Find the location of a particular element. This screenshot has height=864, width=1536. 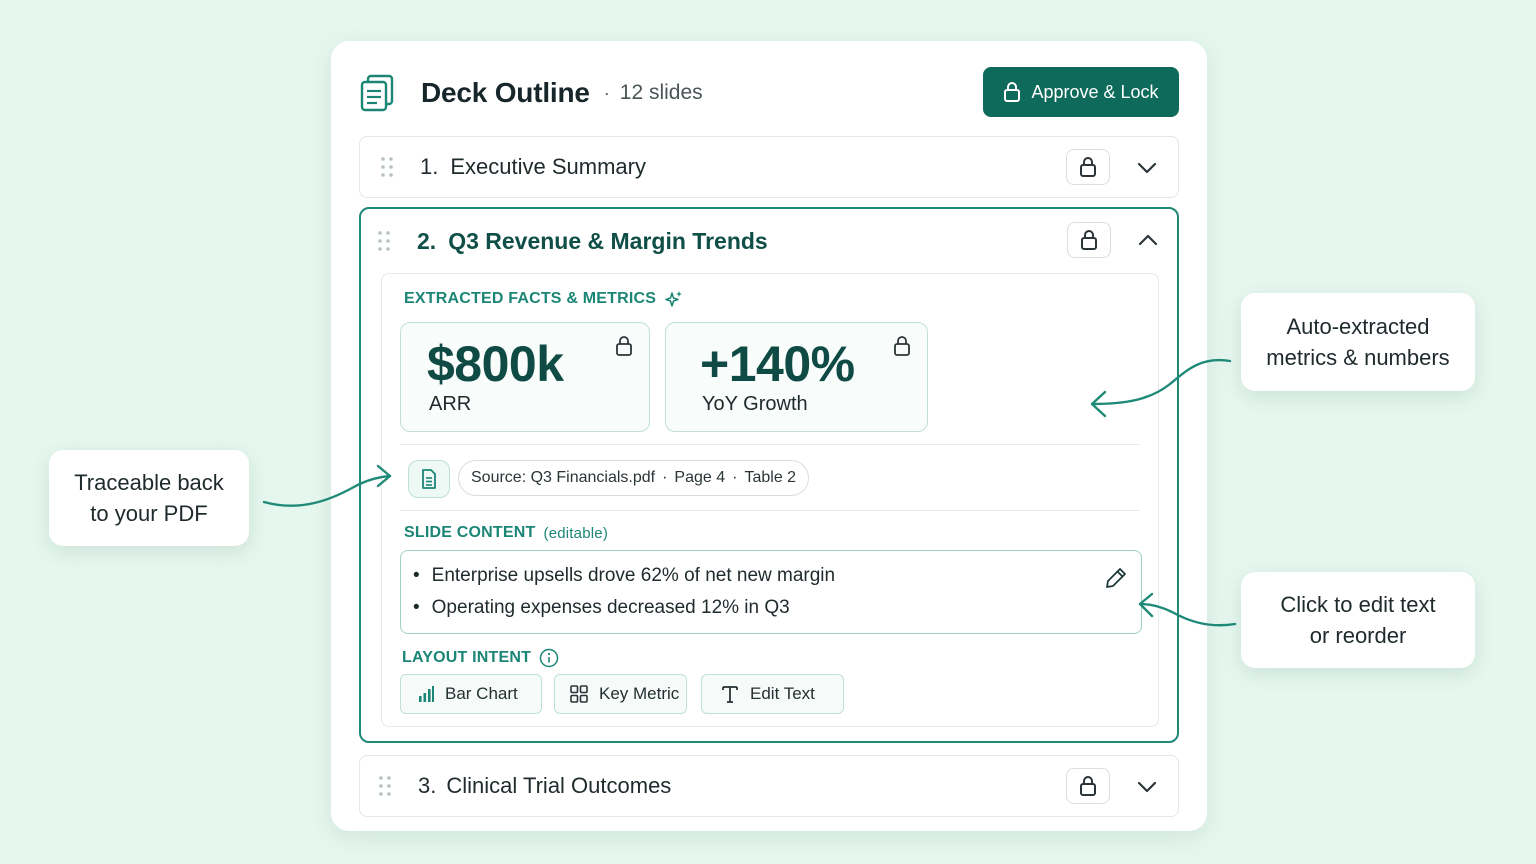

arrow-to-editor is located at coordinates (1187, 609).